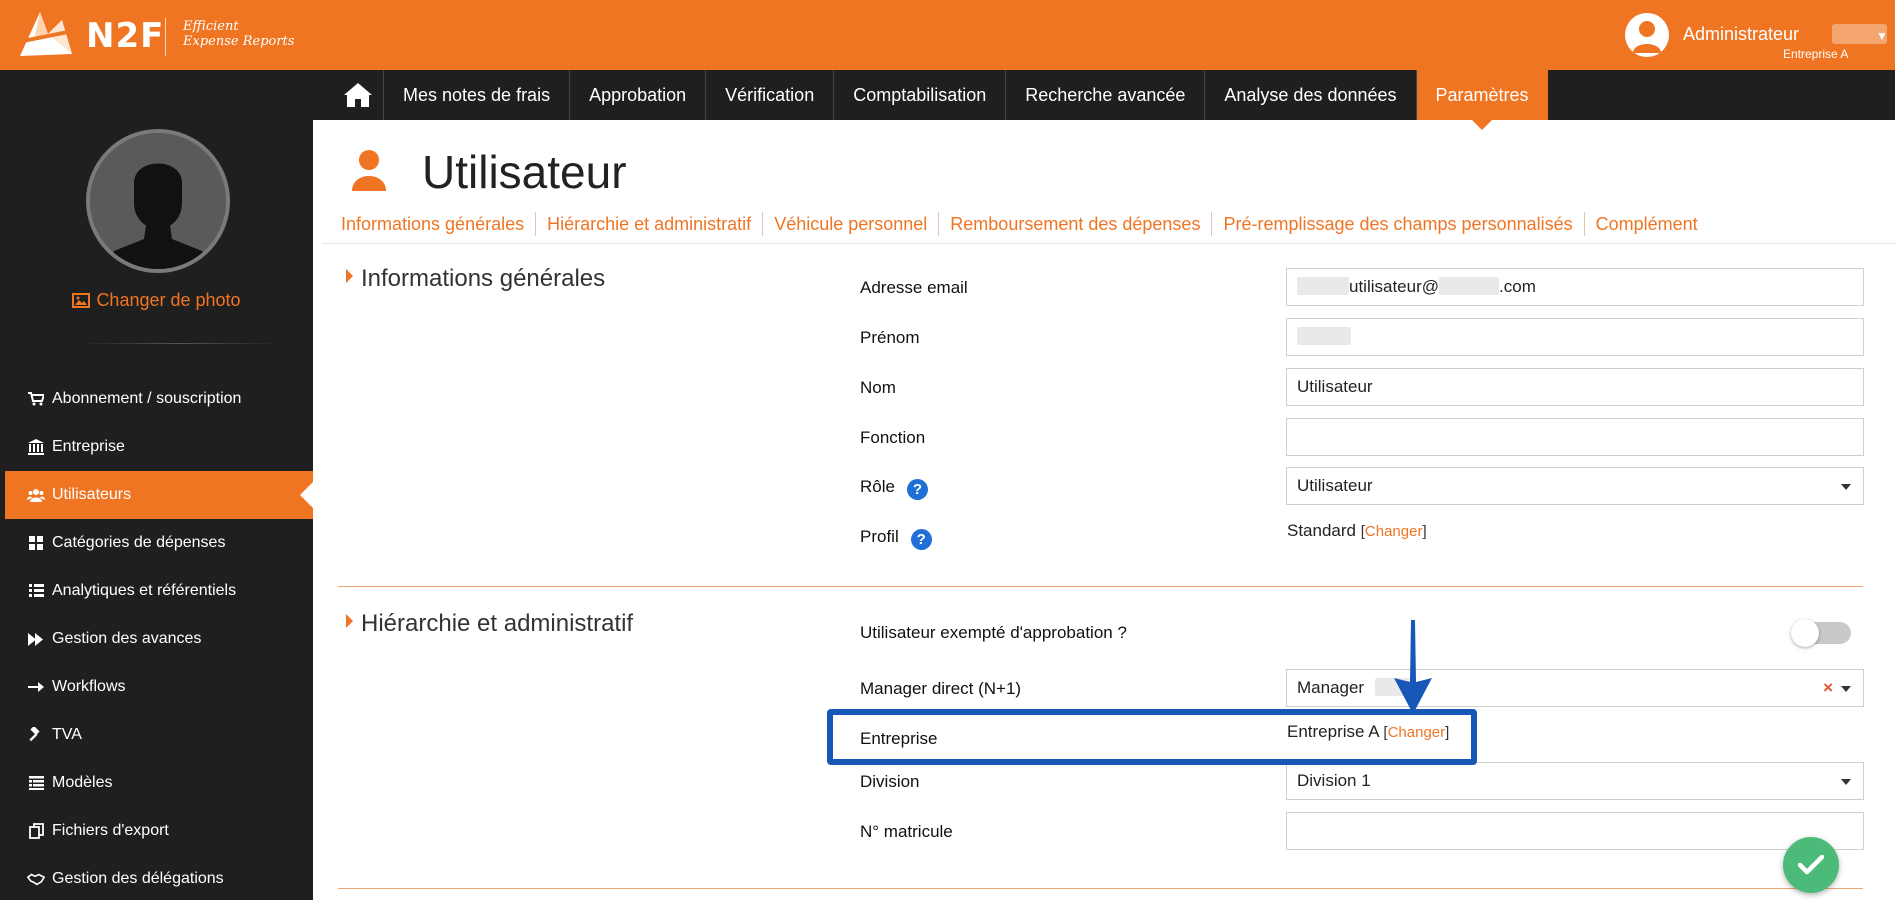 The image size is (1895, 900). I want to click on matricule-field, so click(1575, 831).